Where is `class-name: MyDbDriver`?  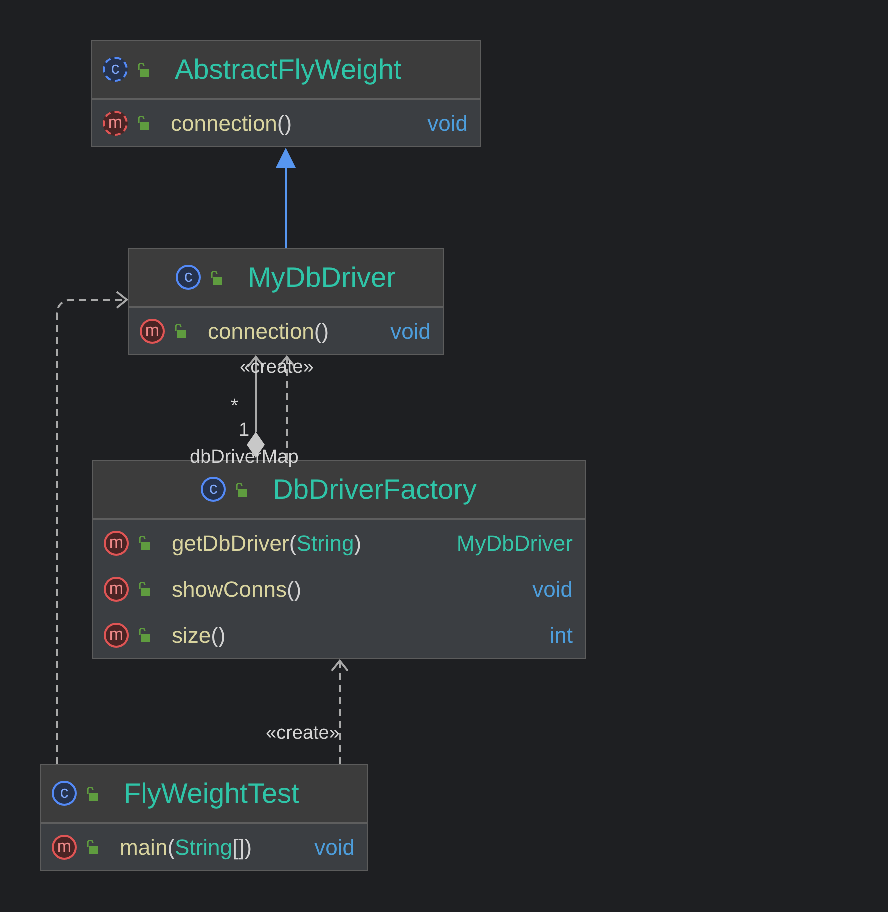
class-name: MyDbDriver is located at coordinates (322, 277).